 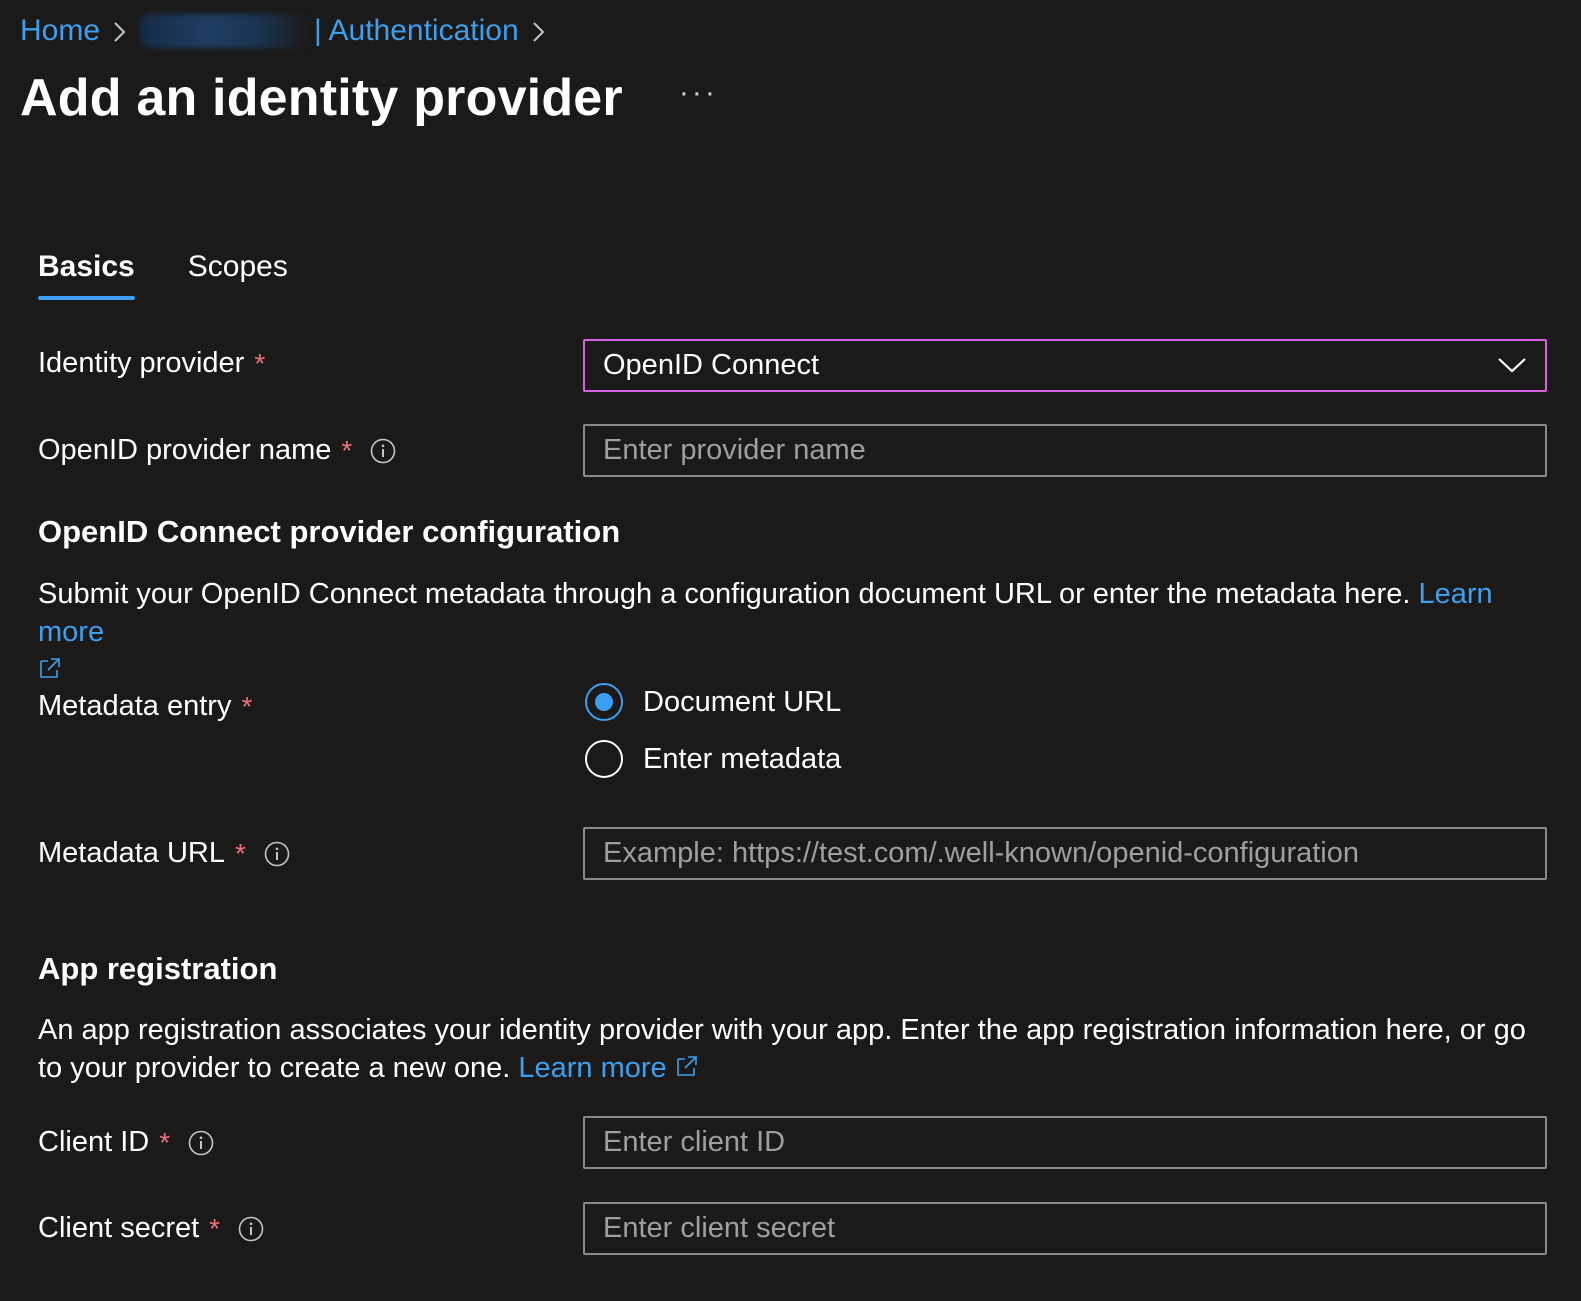 I want to click on provider-name-field, so click(x=1065, y=450).